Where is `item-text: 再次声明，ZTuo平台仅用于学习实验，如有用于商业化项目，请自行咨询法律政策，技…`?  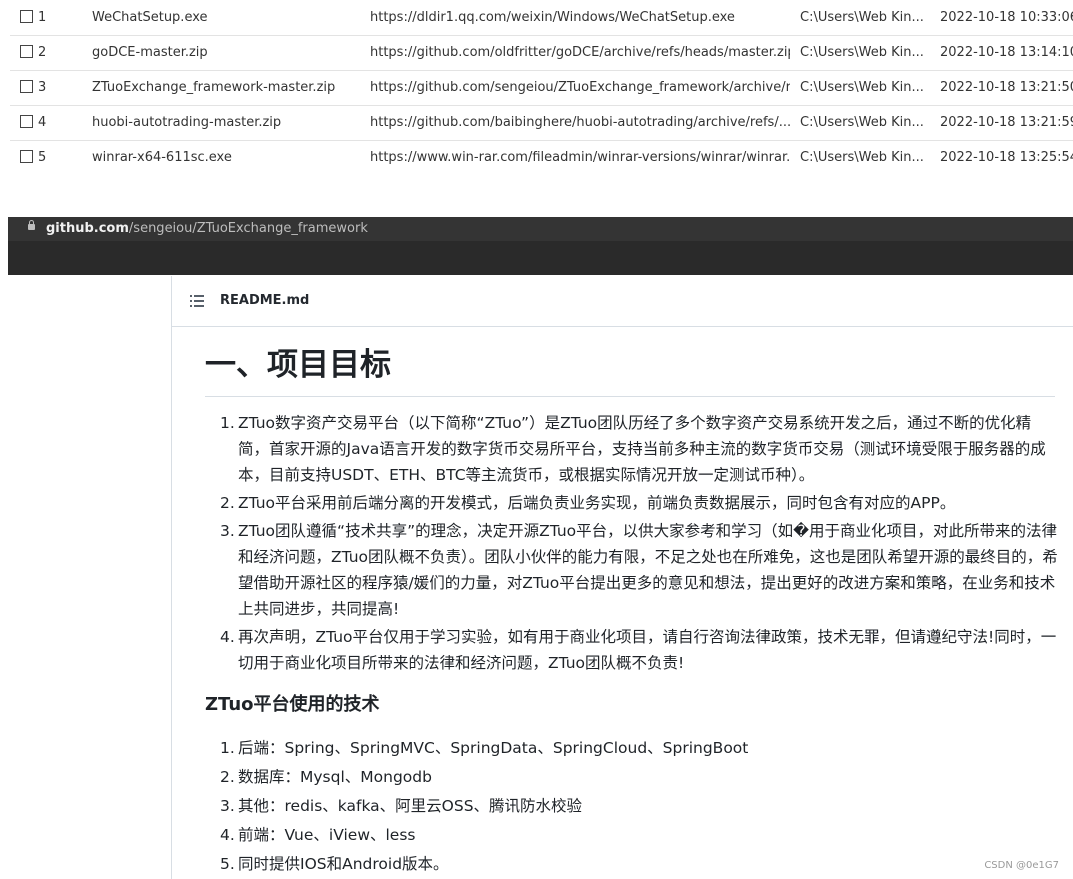
item-text: 再次声明，ZTuo平台仅用于学习实验，如有用于商业化项目，请自行咨询法律政策，技… is located at coordinates (647, 650).